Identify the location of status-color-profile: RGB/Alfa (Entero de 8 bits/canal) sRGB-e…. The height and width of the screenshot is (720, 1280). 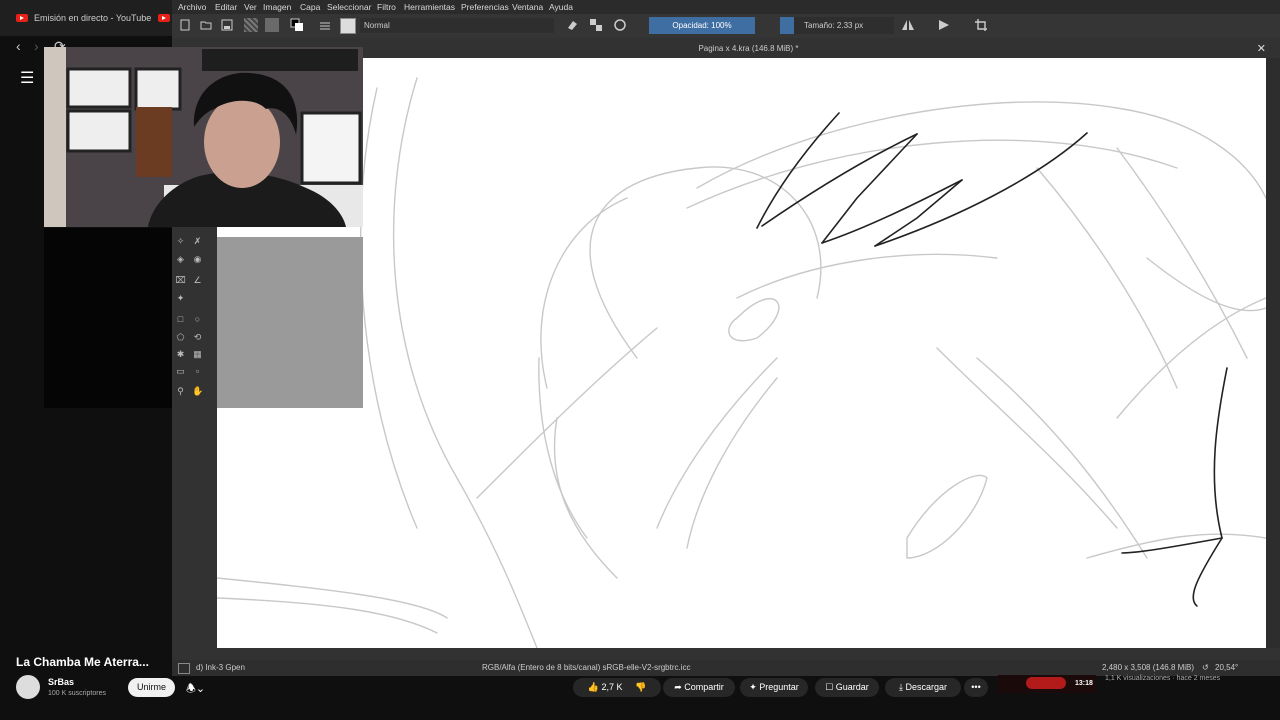
(586, 667).